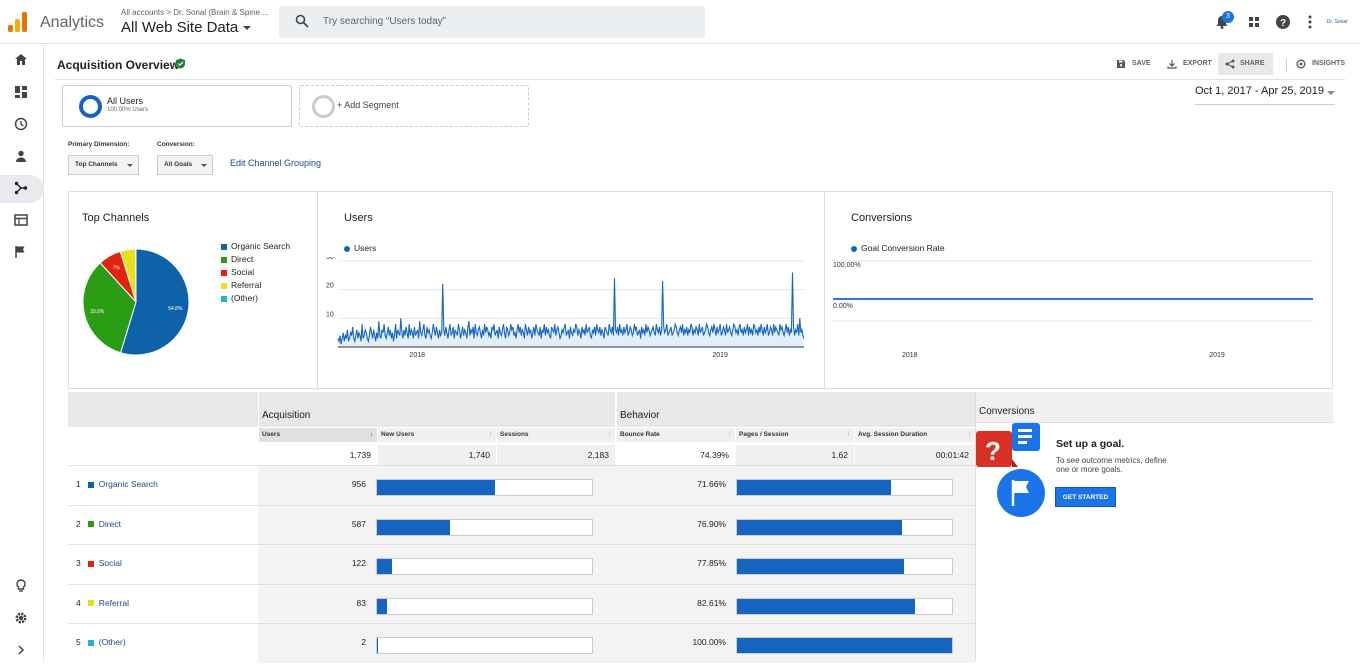 The image size is (1360, 665). Describe the element at coordinates (22, 93) in the screenshot. I see `nav-customization` at that location.